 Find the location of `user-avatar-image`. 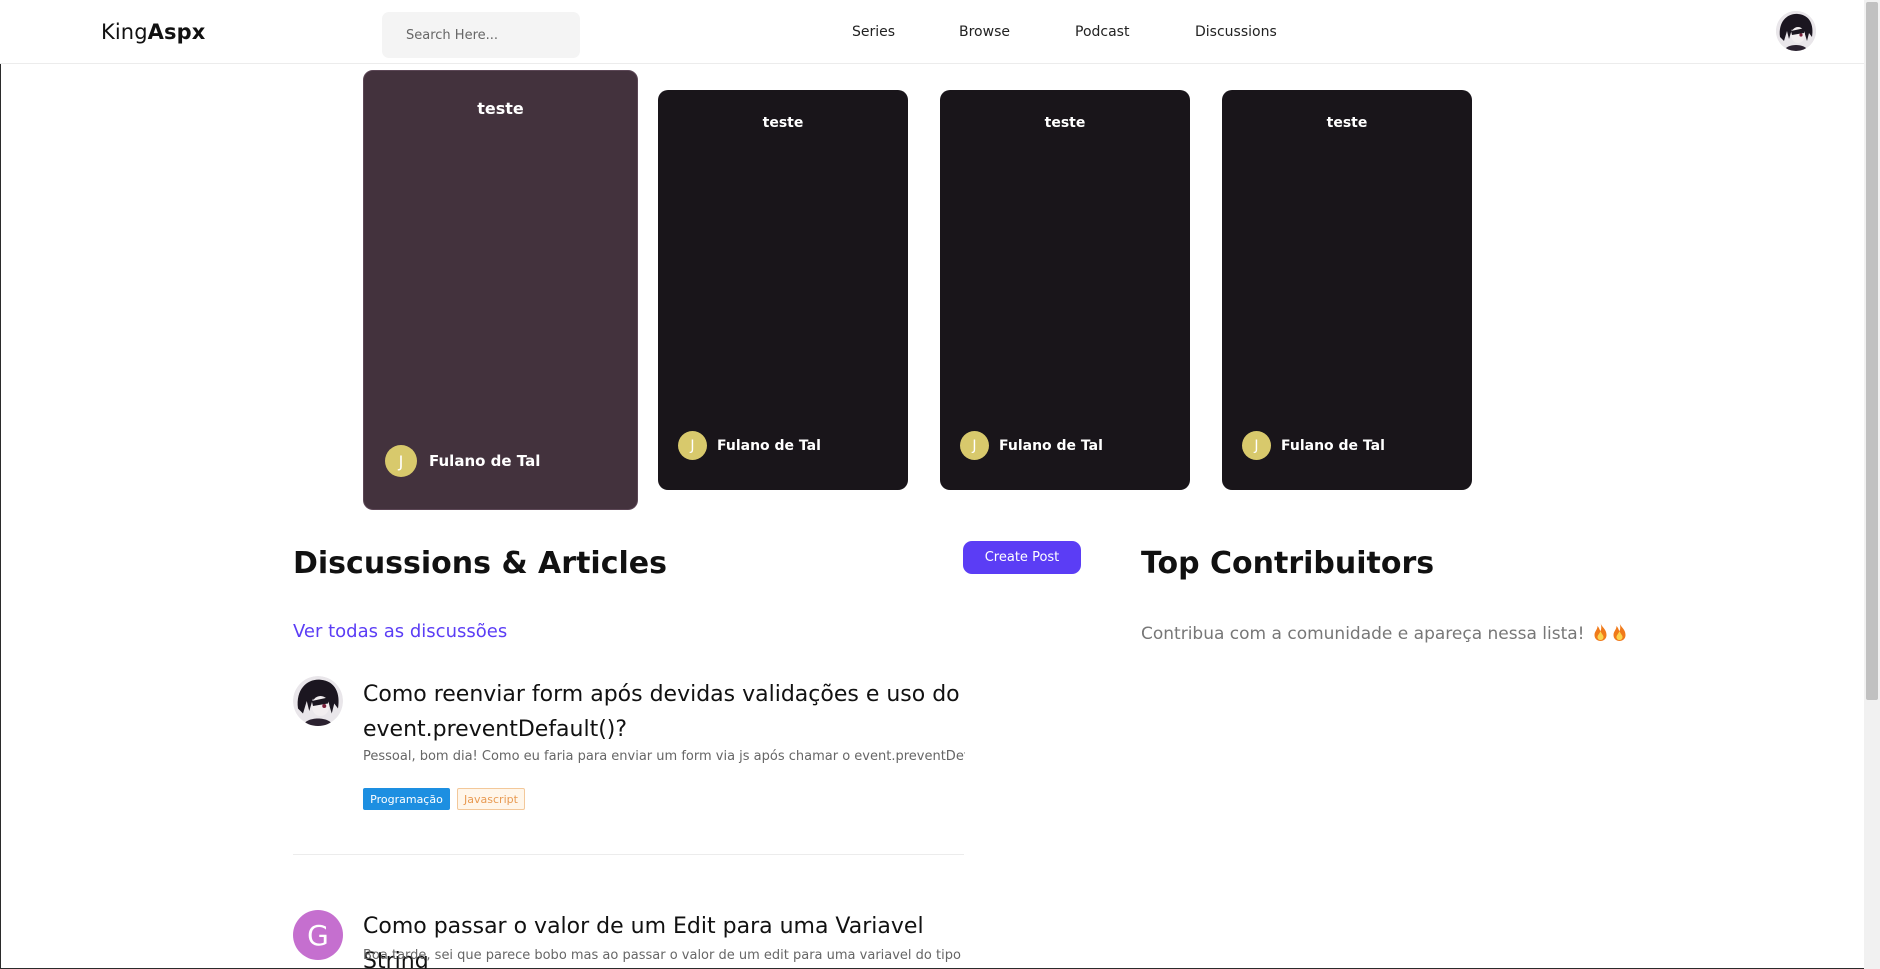

user-avatar-image is located at coordinates (1796, 31).